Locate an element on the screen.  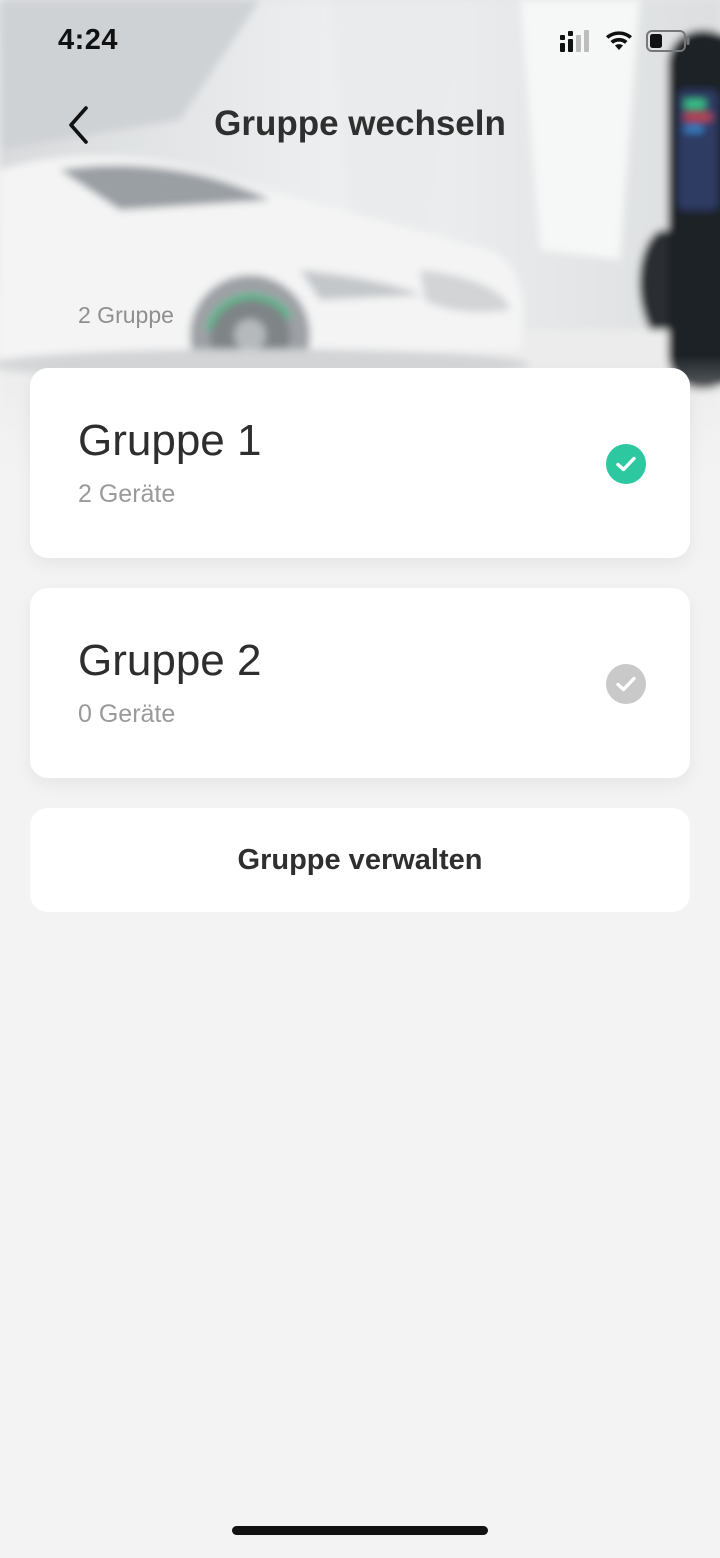
battery-icon is located at coordinates (668, 43).